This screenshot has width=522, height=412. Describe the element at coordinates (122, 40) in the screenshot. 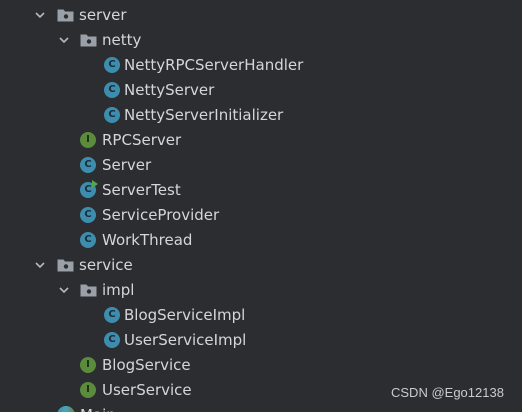

I see `tree-node-label: netty` at that location.